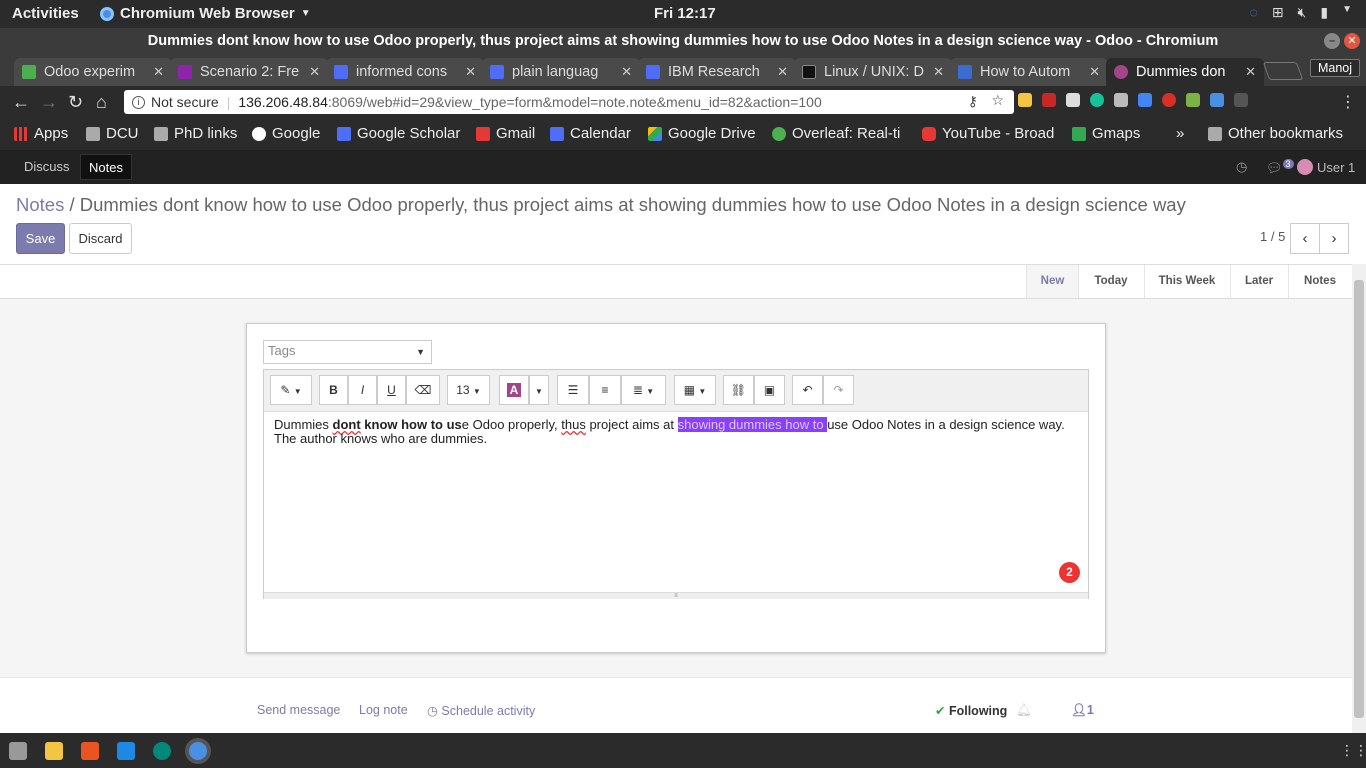  What do you see at coordinates (49, 102) in the screenshot?
I see `forward-icon: →` at bounding box center [49, 102].